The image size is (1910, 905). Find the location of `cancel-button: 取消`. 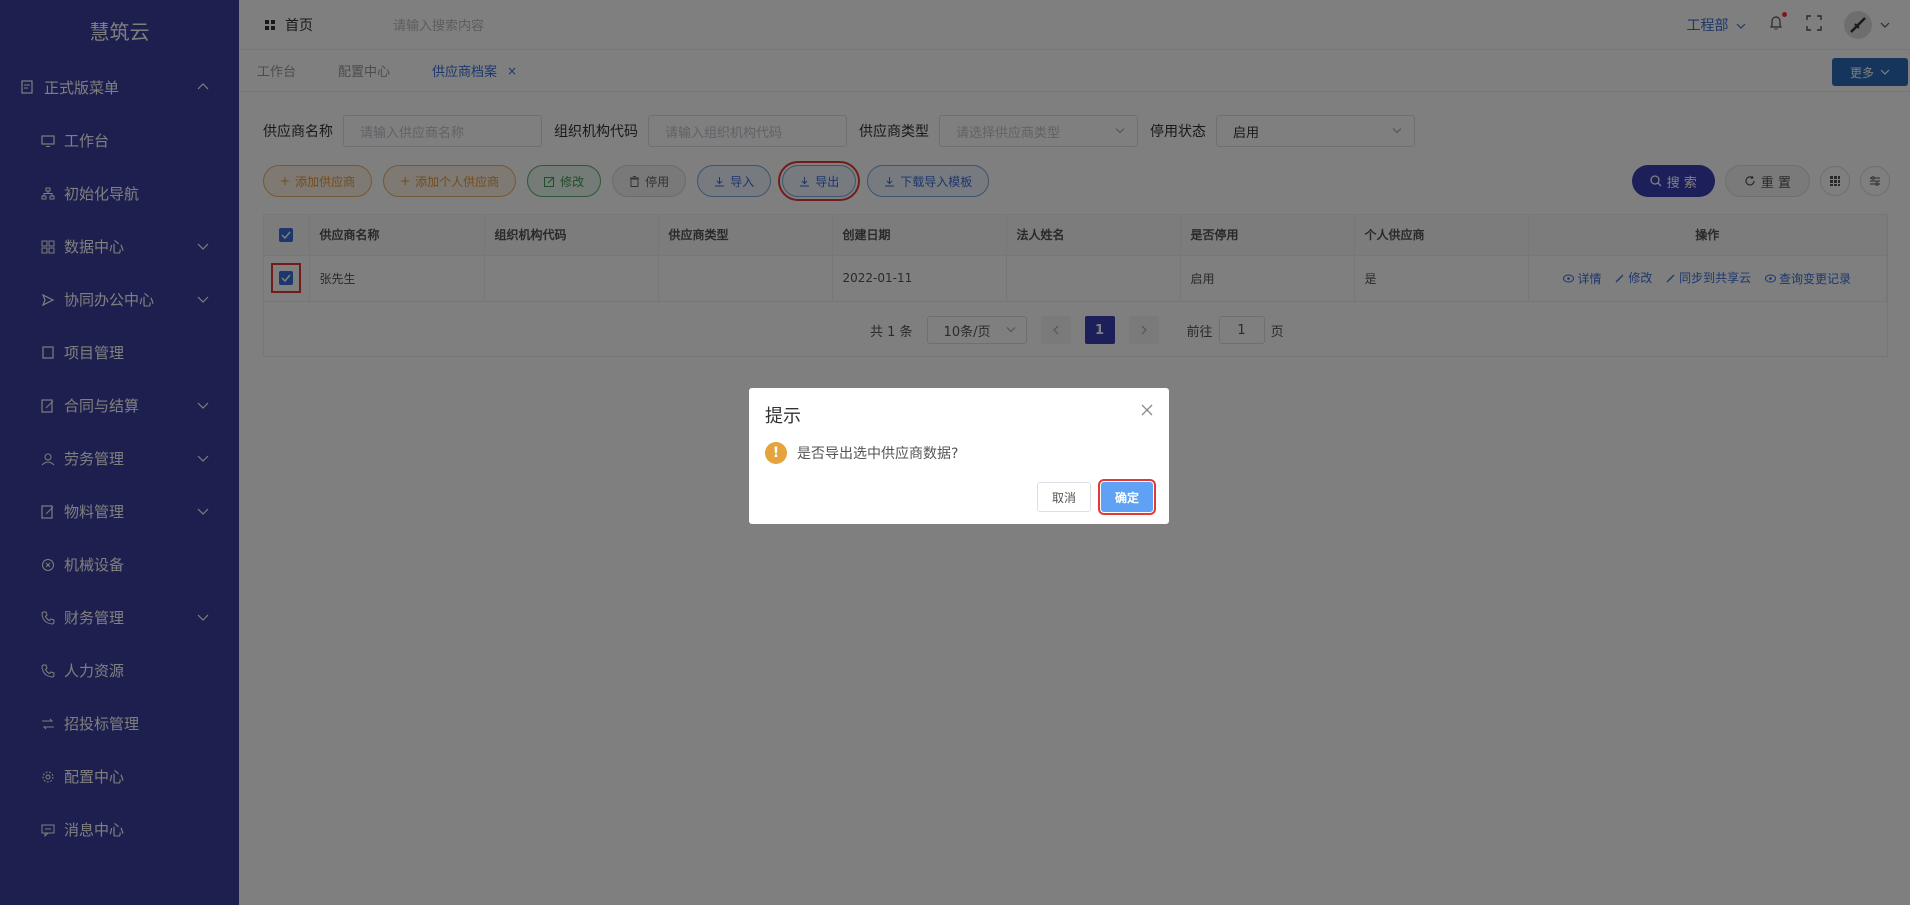

cancel-button: 取消 is located at coordinates (1063, 497).